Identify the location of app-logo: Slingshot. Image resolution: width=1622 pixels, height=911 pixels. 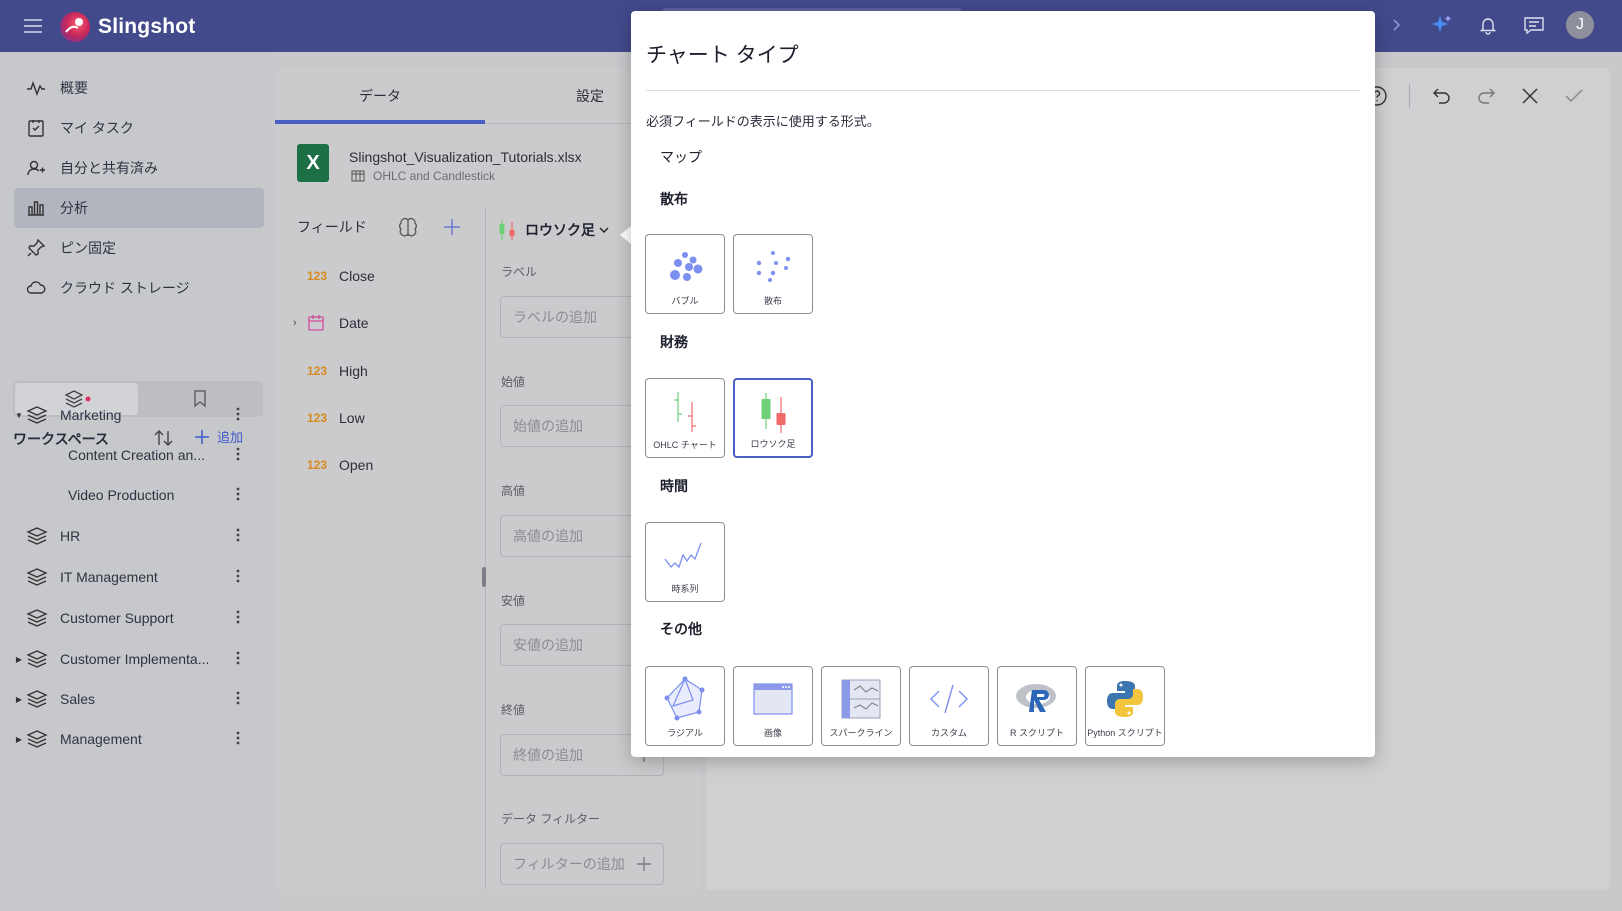
(127, 27).